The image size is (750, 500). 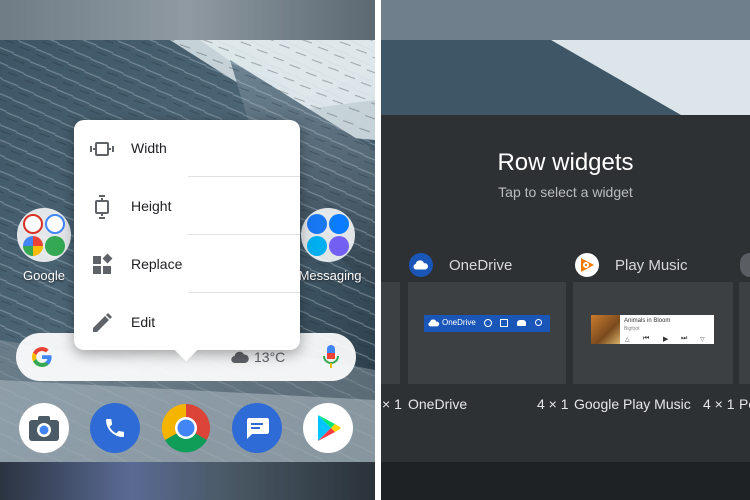 I want to click on app-header-play-music: Play Music, so click(x=650, y=266).